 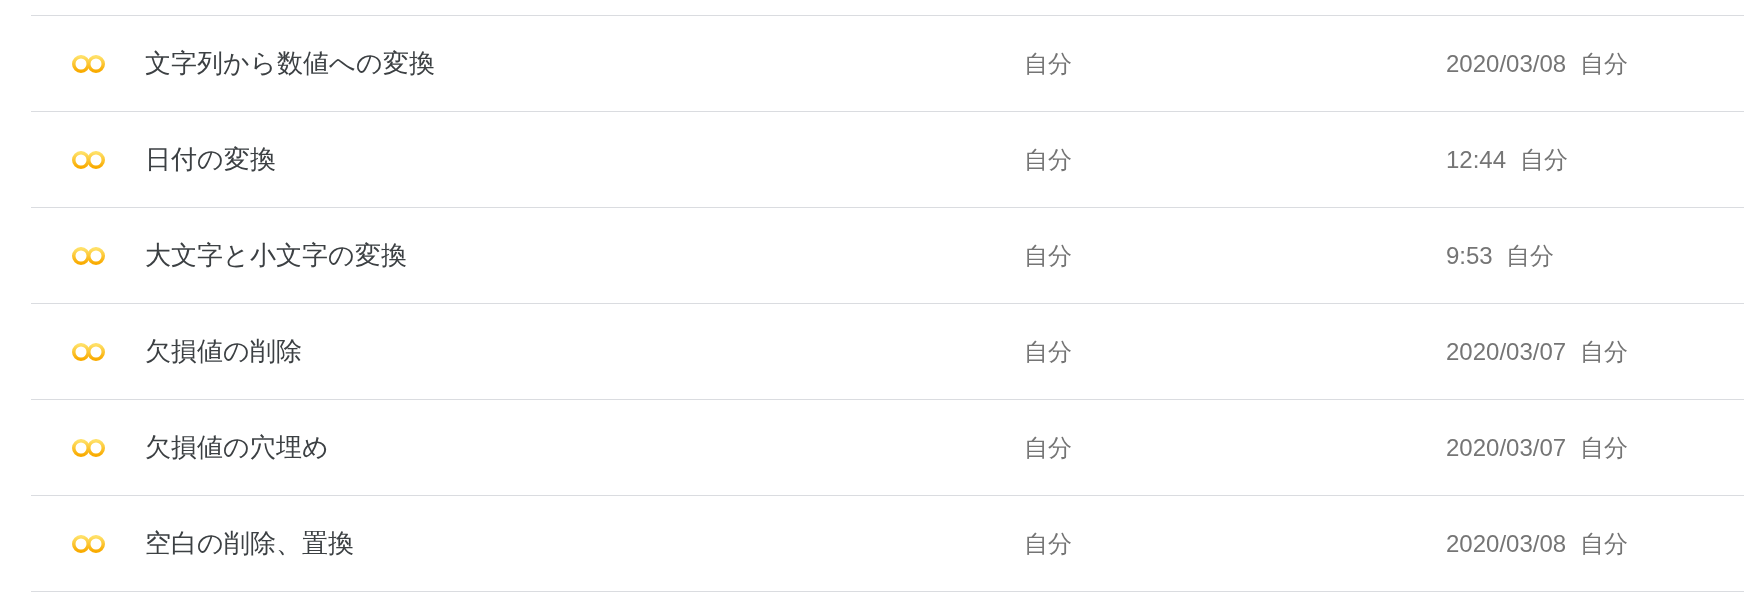 I want to click on file-name: 欠損値の穴埋め, so click(x=237, y=447).